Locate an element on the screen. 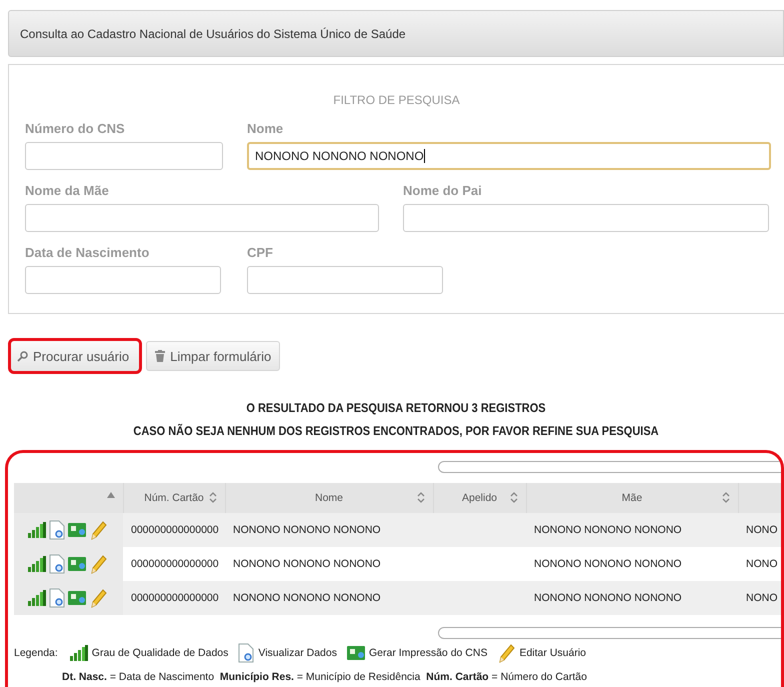 The height and width of the screenshot is (687, 784). search-button: Procurar usuário is located at coordinates (75, 356).